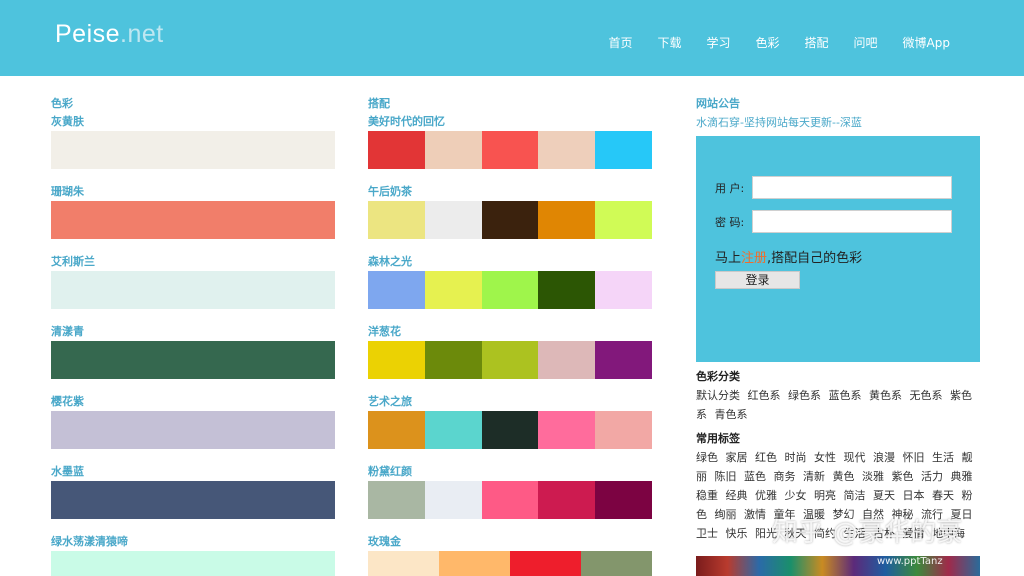  I want to click on tag-link: 时尚, so click(796, 457).